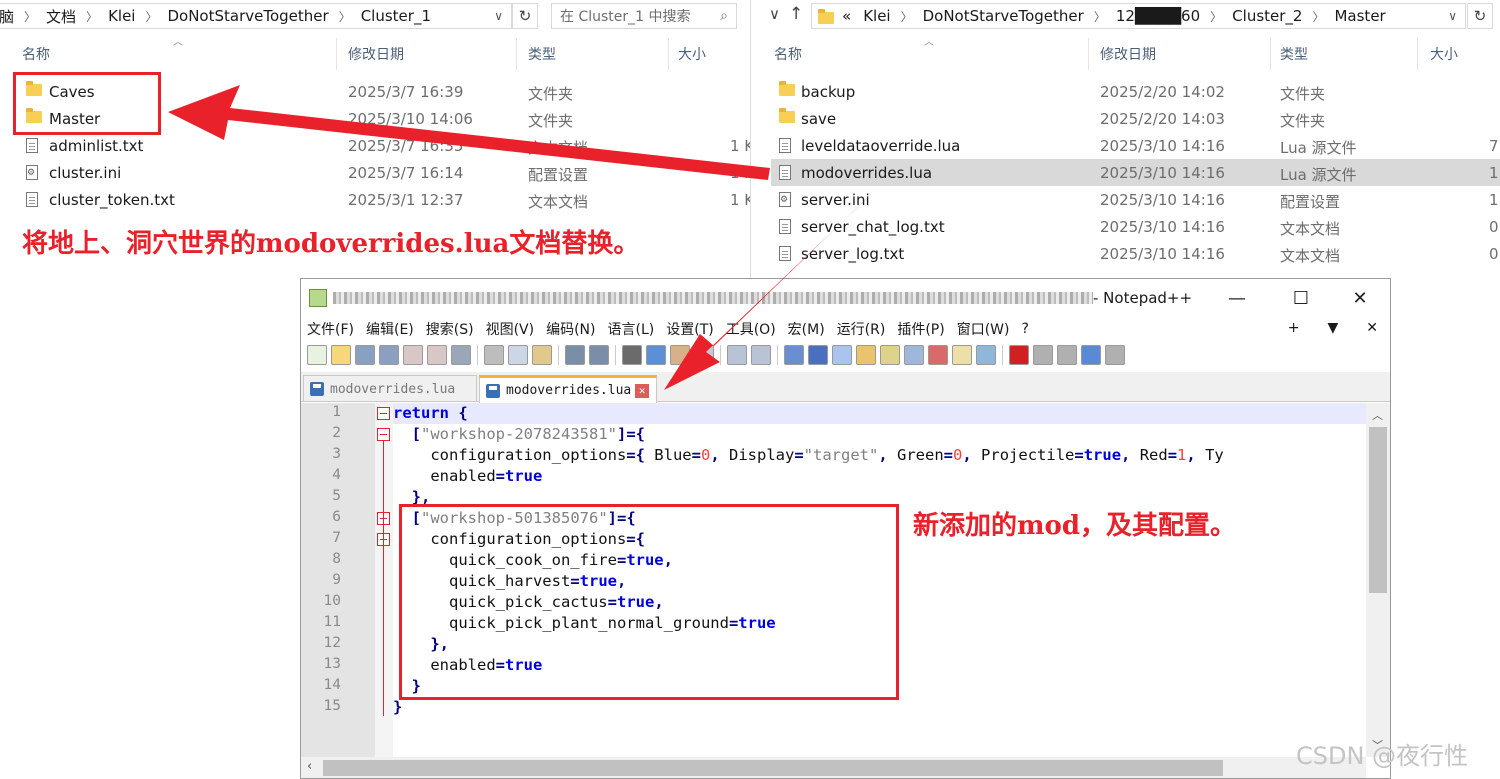 This screenshot has width=1500, height=779. Describe the element at coordinates (575, 355) in the screenshot. I see `undo-icon` at that location.